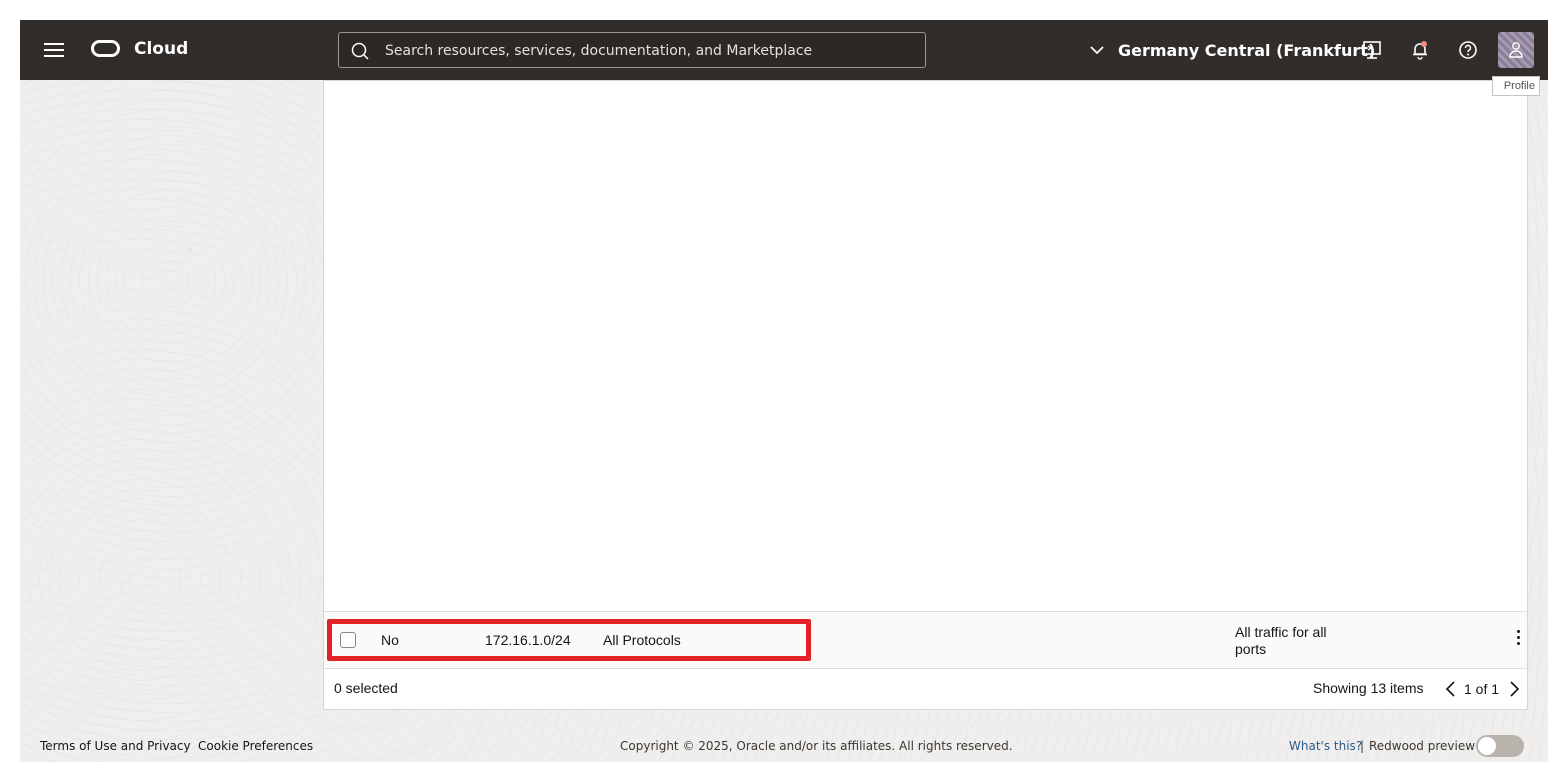 The width and height of the screenshot is (1568, 782). What do you see at coordinates (1516, 86) in the screenshot?
I see `profile-tooltip: Profile` at bounding box center [1516, 86].